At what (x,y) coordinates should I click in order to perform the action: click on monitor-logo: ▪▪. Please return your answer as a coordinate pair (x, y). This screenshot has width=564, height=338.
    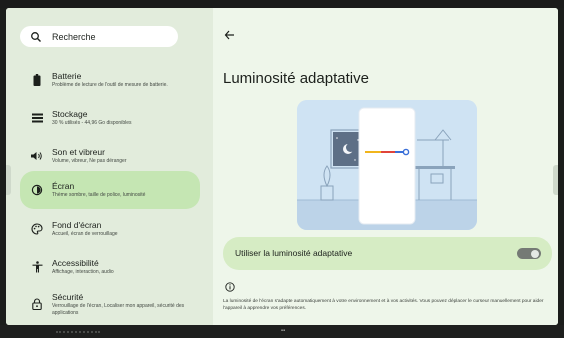
    Looking at the image, I should click on (283, 331).